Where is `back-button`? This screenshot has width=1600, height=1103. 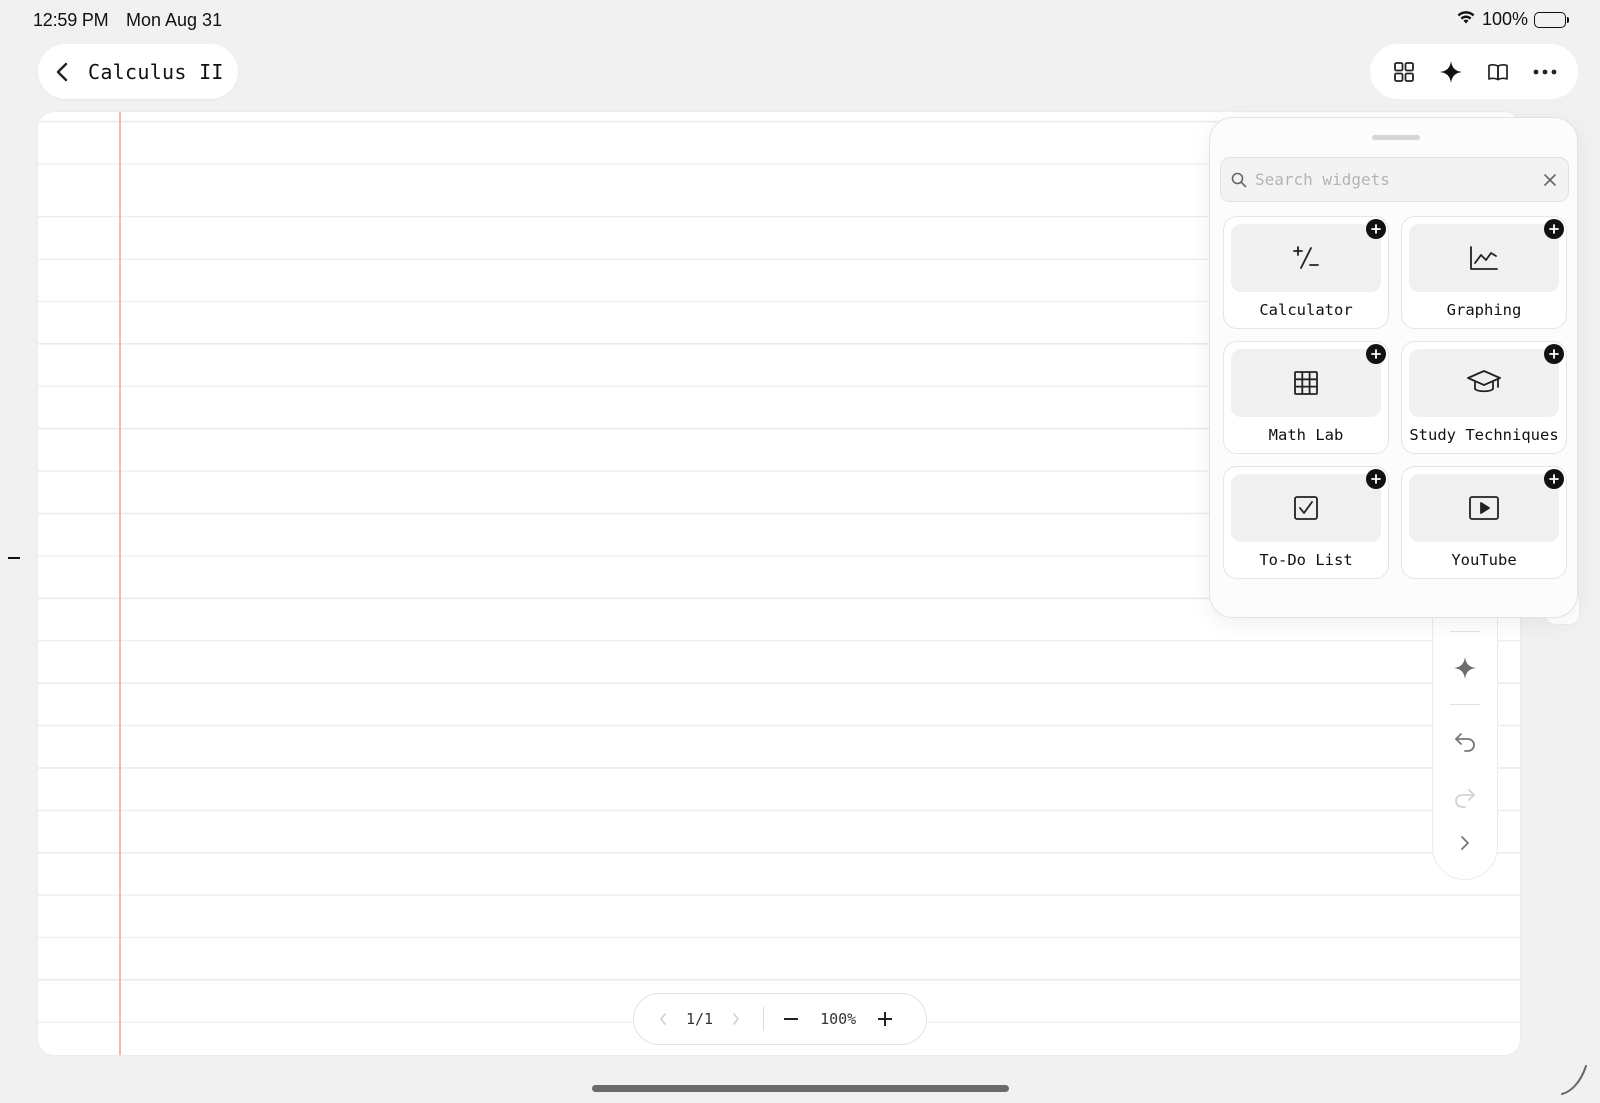 back-button is located at coordinates (62, 72).